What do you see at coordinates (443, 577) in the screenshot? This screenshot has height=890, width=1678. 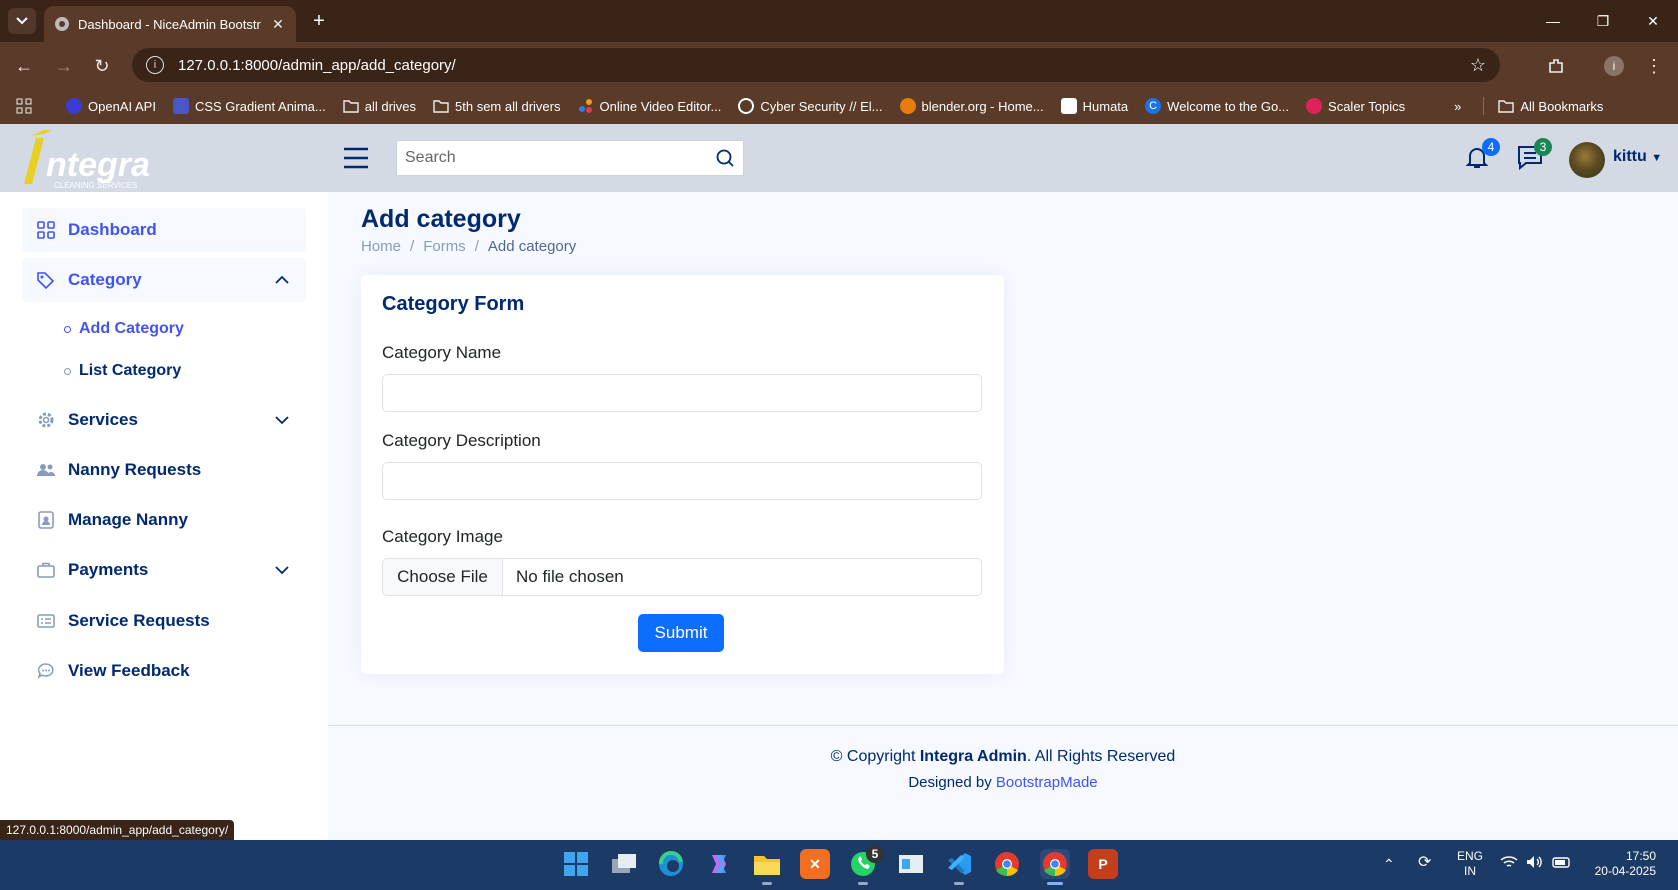 I see `choose-file-button: Choose File` at bounding box center [443, 577].